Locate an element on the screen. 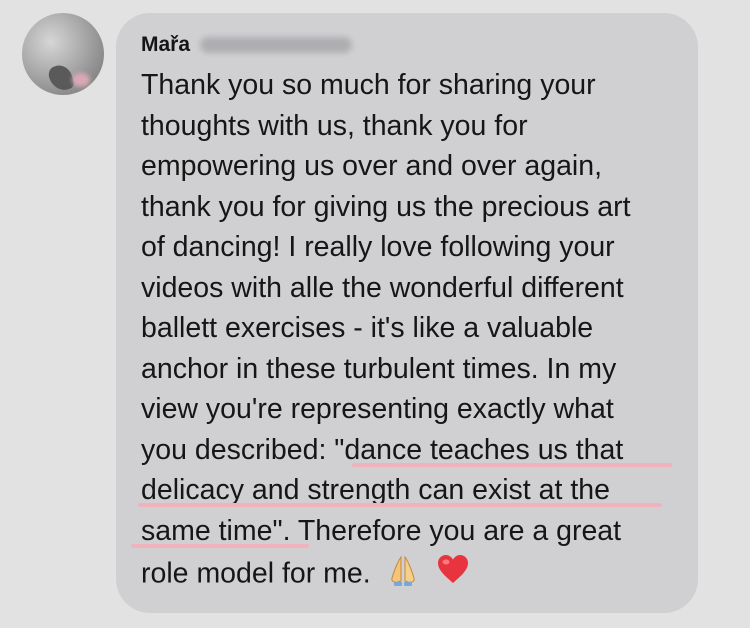 The width and height of the screenshot is (750, 628). blurred-surname is located at coordinates (276, 45).